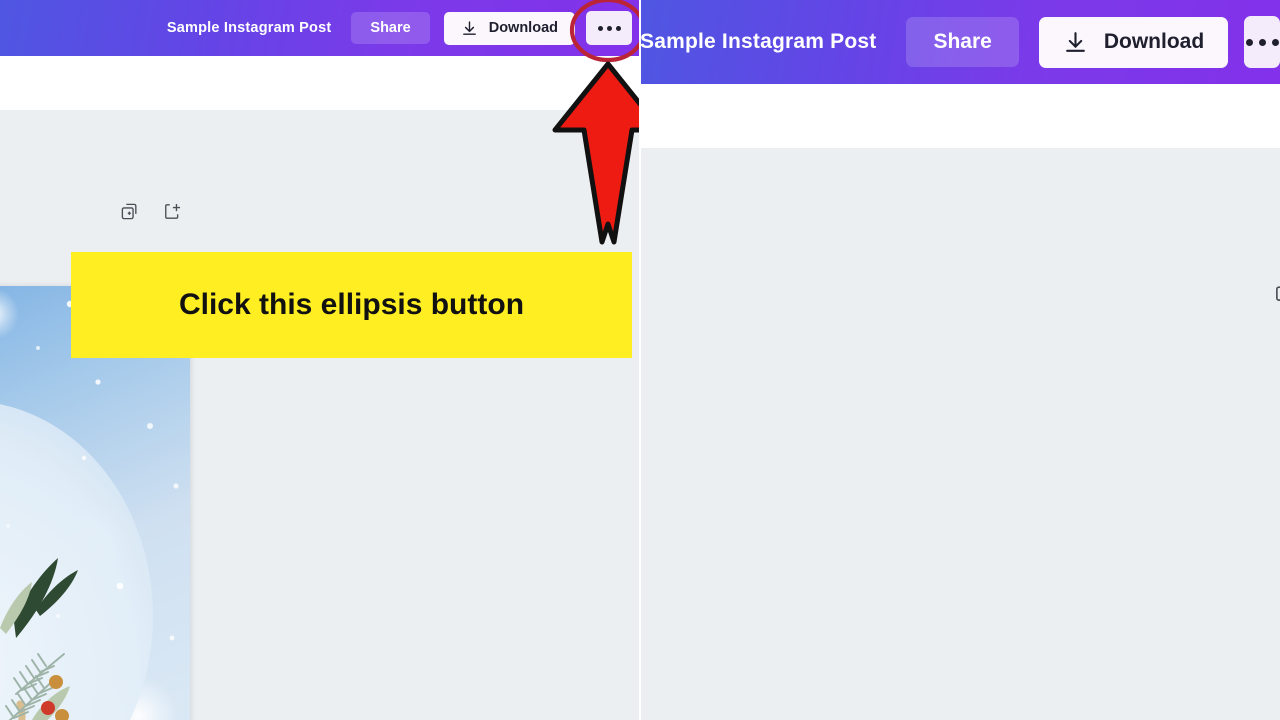 The image size is (1280, 720). I want to click on instruction-callout-left: Click this ellipsis button, so click(351, 305).